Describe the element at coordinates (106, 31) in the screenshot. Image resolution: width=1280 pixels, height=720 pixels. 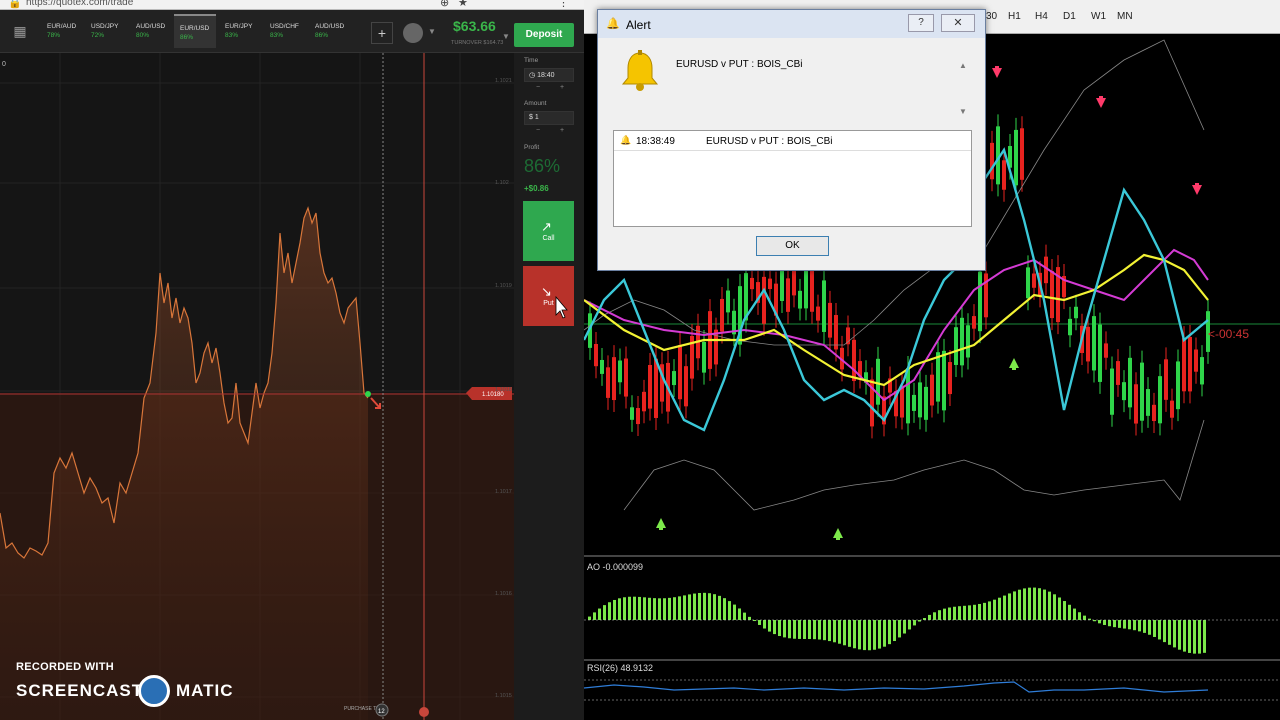
I see `asset-tab: USD/JPY 72%` at that location.